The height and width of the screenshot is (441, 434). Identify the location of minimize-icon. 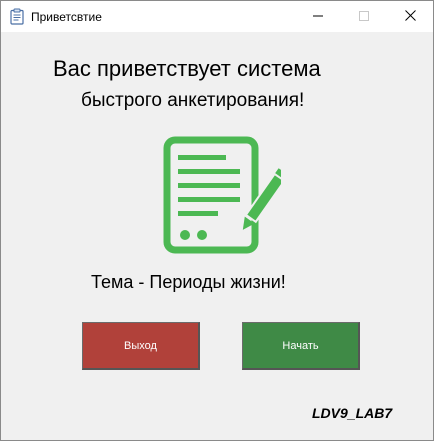
(318, 17).